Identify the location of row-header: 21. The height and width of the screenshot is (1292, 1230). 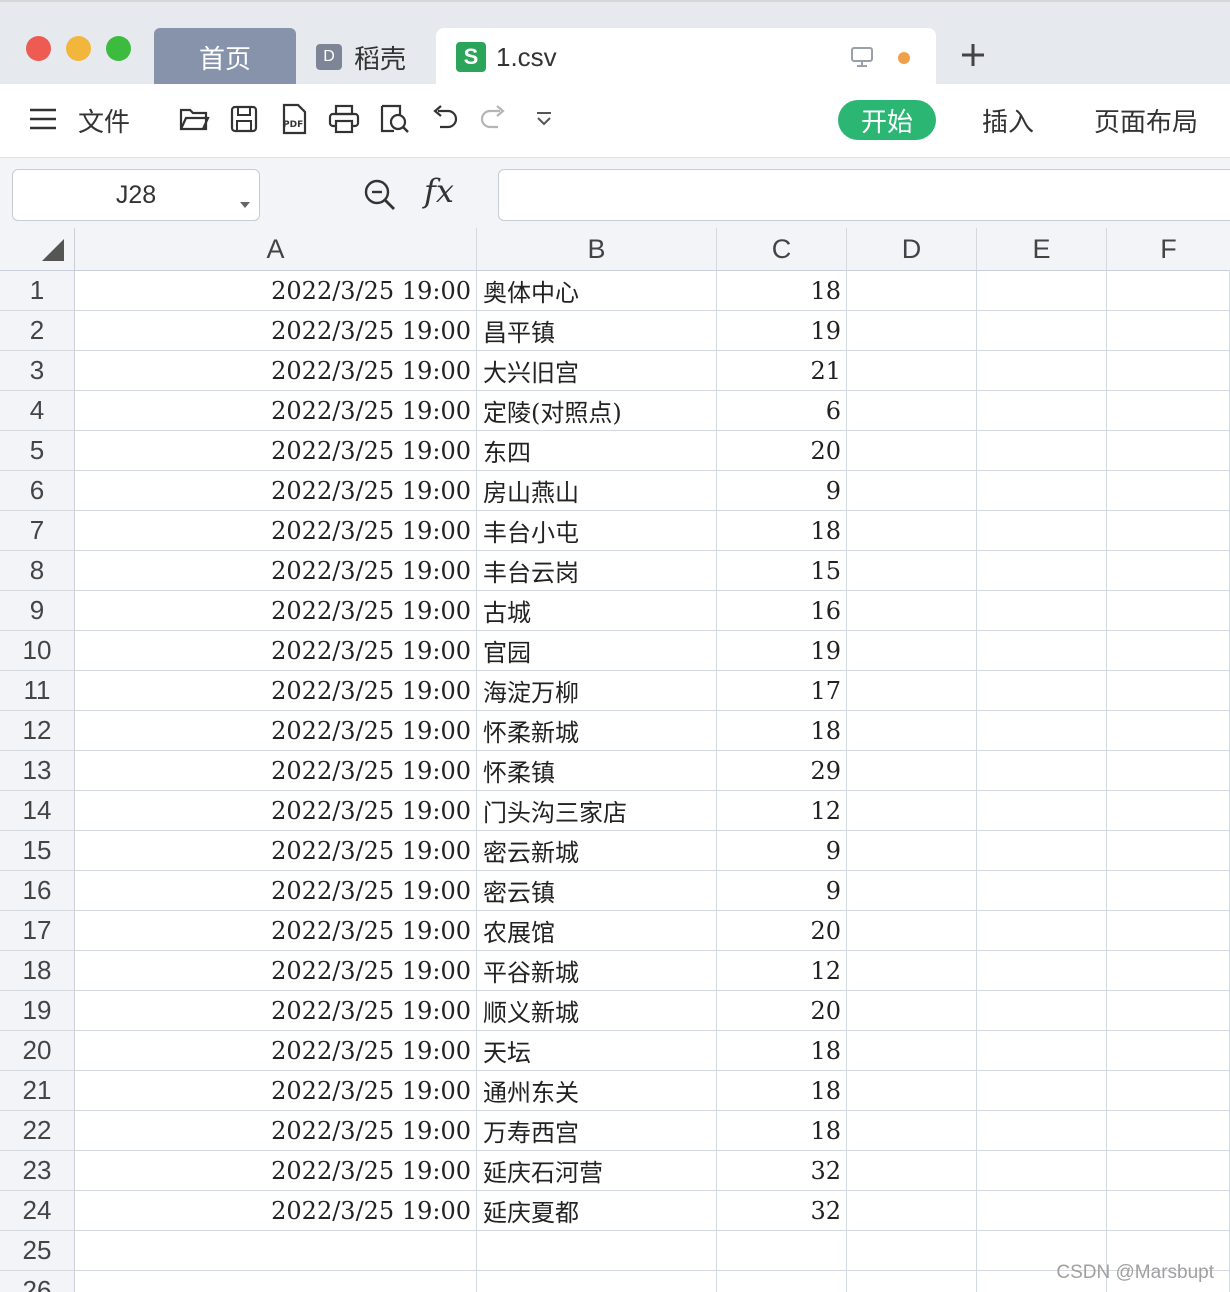
(37, 1090).